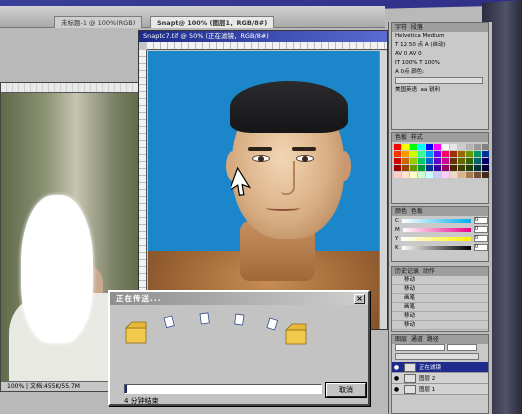  I want to click on size-row: T 12.50 点 A (自动), so click(440, 45).